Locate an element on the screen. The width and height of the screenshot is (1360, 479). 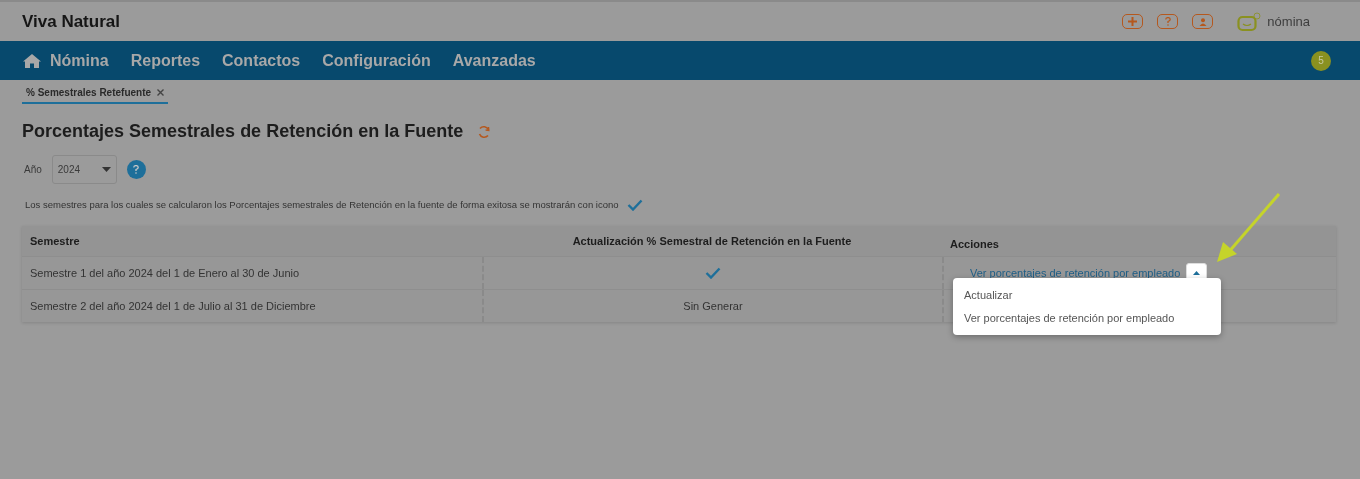
brand-name: nómina is located at coordinates (1288, 21).